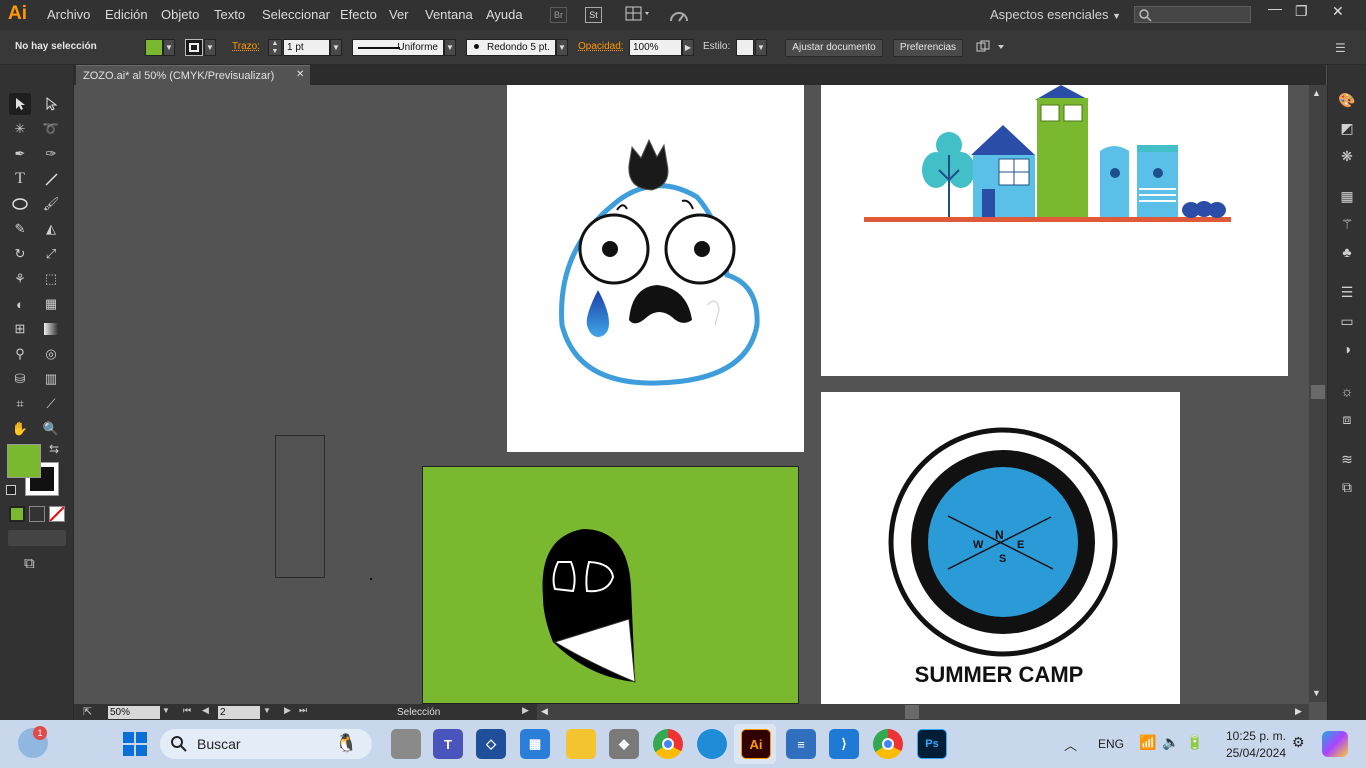 The height and width of the screenshot is (768, 1366). What do you see at coordinates (1275, 8) in the screenshot?
I see `minimize-icon: —` at bounding box center [1275, 8].